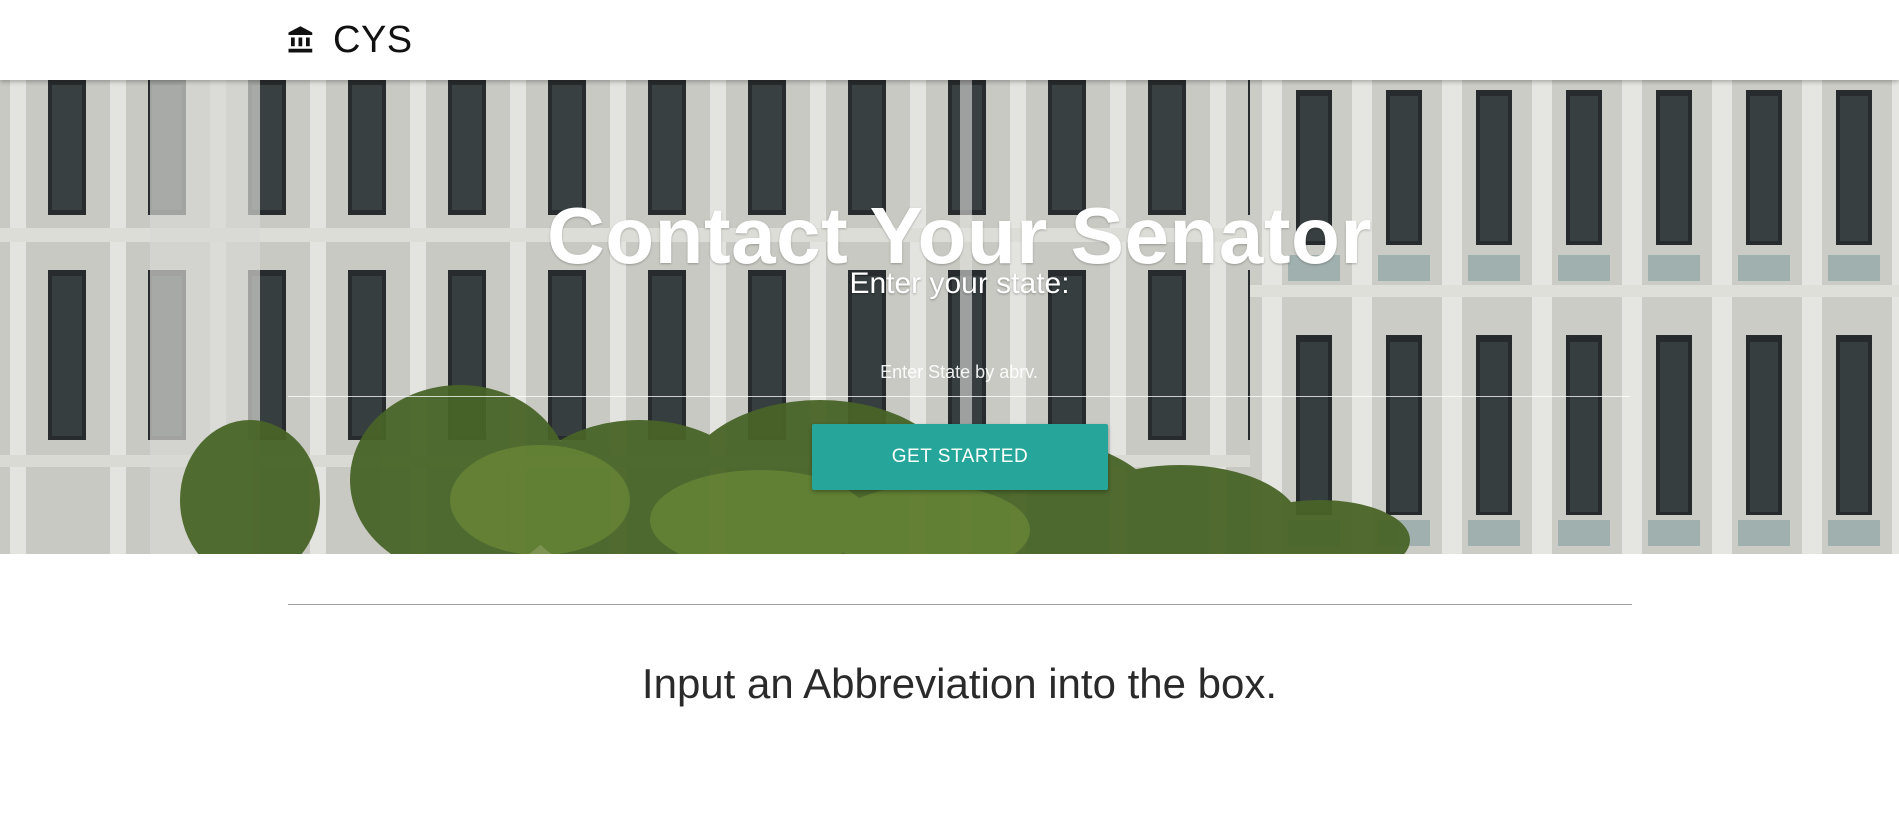 The height and width of the screenshot is (836, 1899). What do you see at coordinates (949, 40) in the screenshot?
I see `navbar: CYS` at bounding box center [949, 40].